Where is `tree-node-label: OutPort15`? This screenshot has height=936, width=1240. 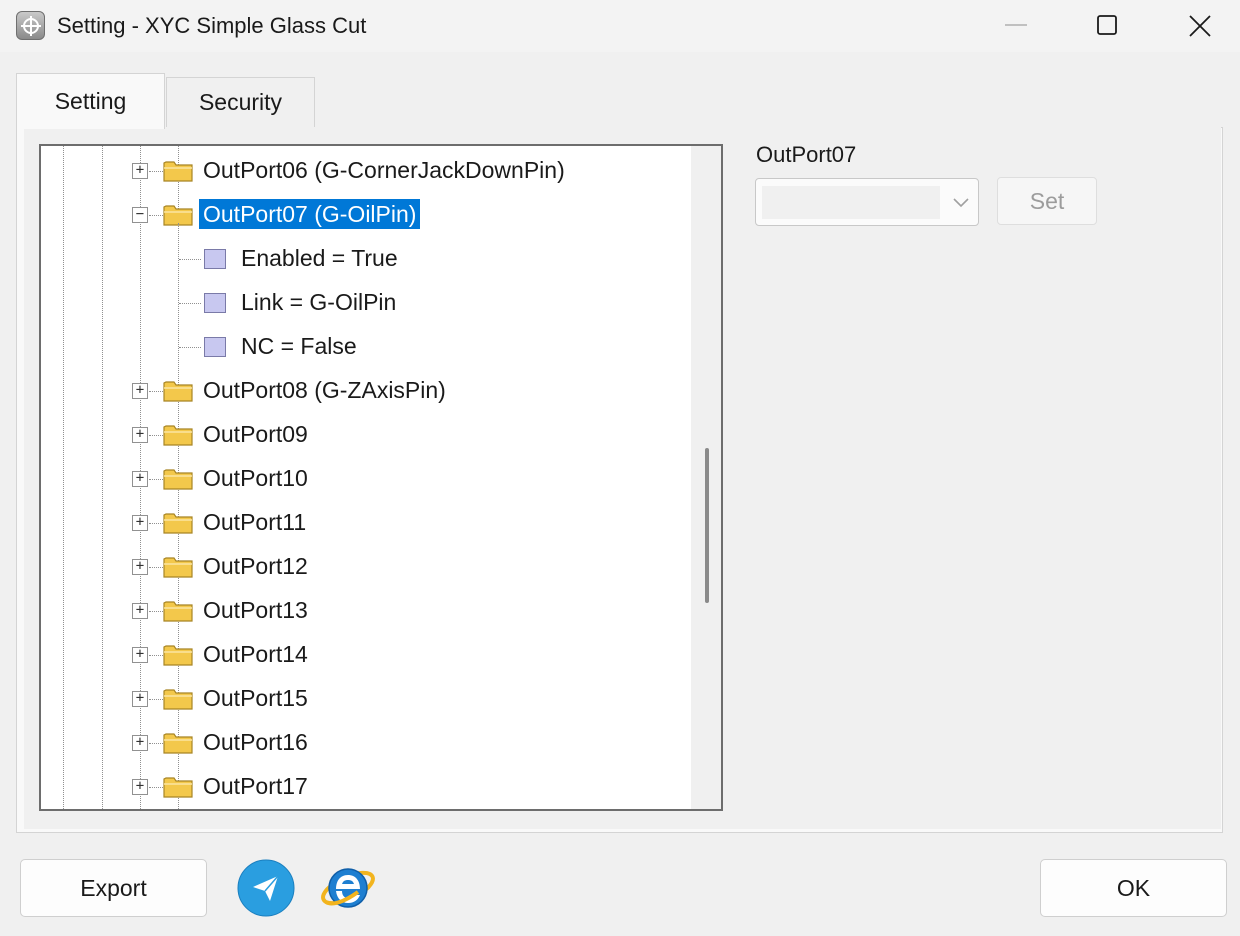 tree-node-label: OutPort15 is located at coordinates (255, 698).